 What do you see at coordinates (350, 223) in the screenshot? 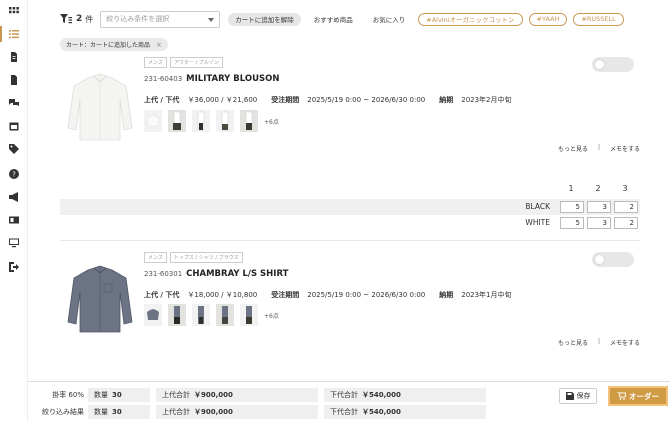
I see `grid-row-white: WHITE 5 3 2` at bounding box center [350, 223].